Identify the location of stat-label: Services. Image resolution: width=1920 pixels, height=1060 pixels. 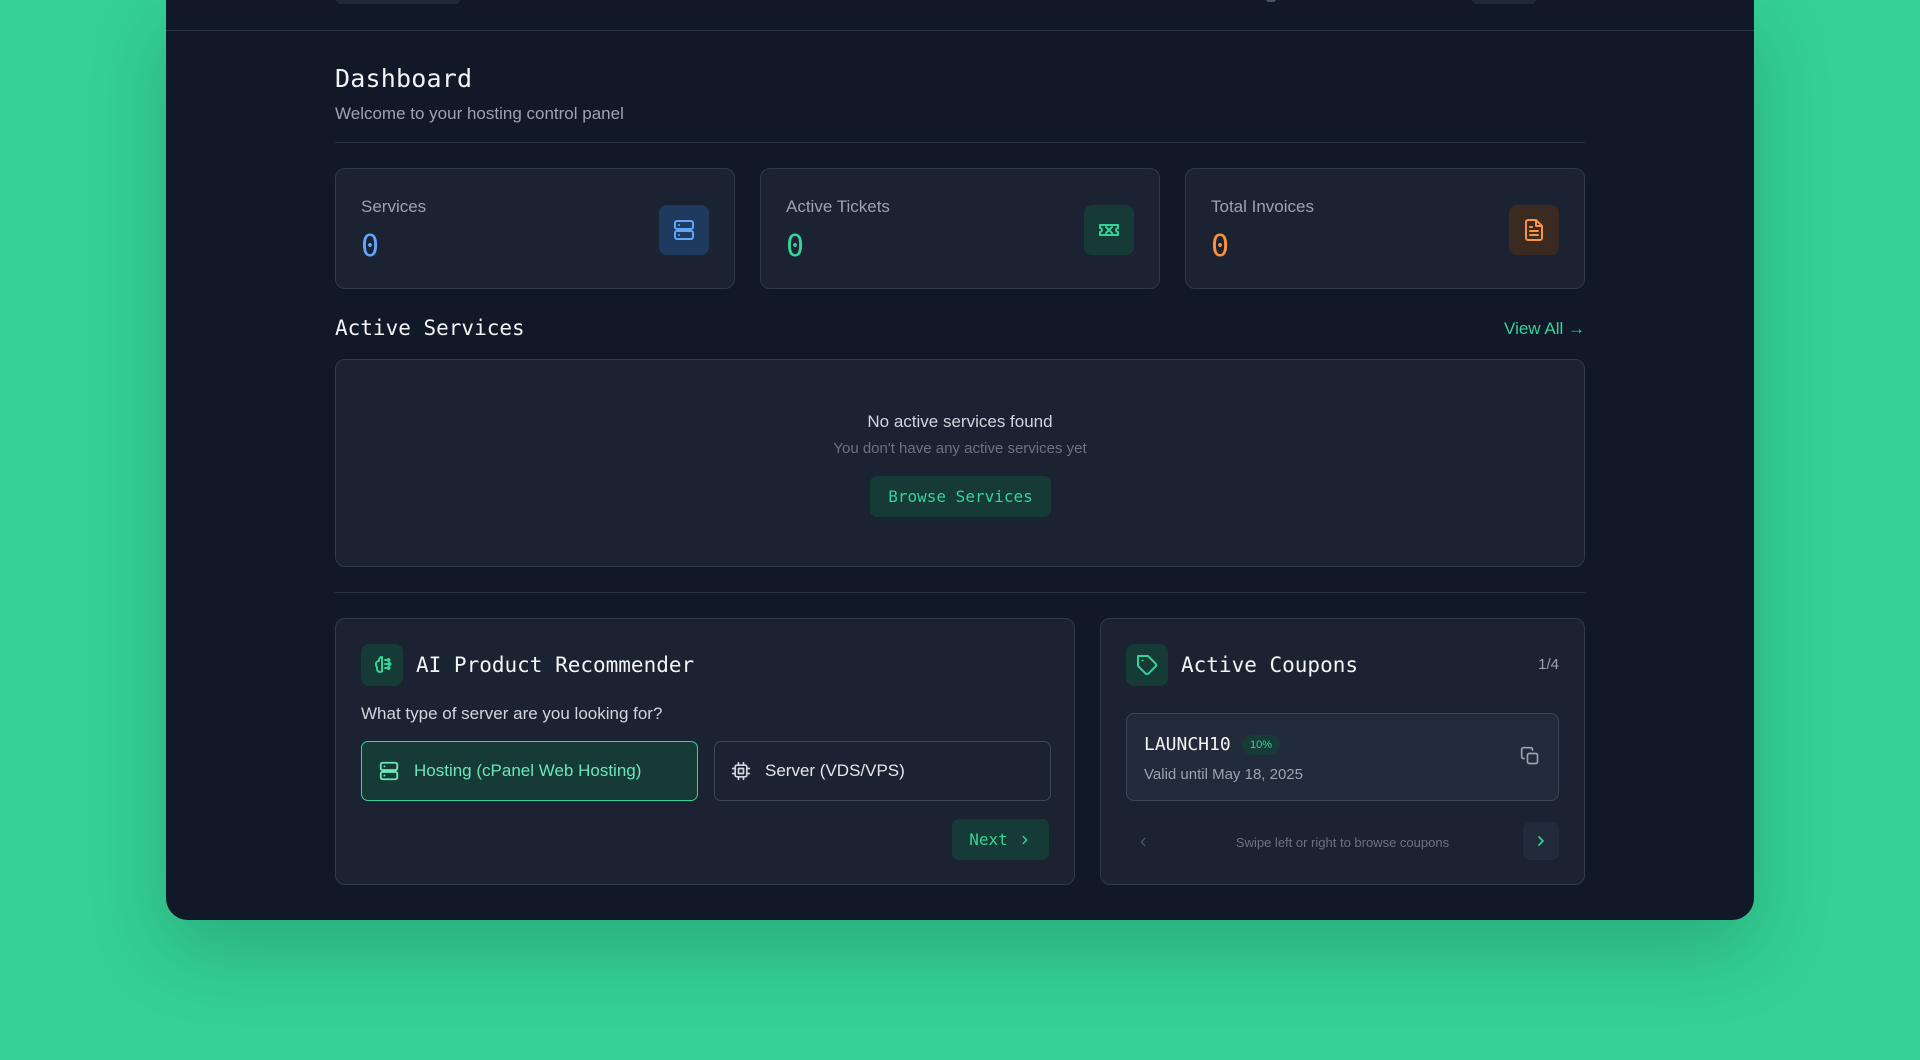
(394, 206).